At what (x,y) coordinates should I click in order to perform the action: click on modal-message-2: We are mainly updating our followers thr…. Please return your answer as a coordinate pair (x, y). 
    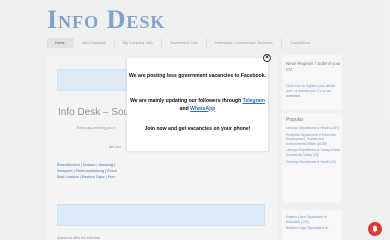
    Looking at the image, I should click on (197, 105).